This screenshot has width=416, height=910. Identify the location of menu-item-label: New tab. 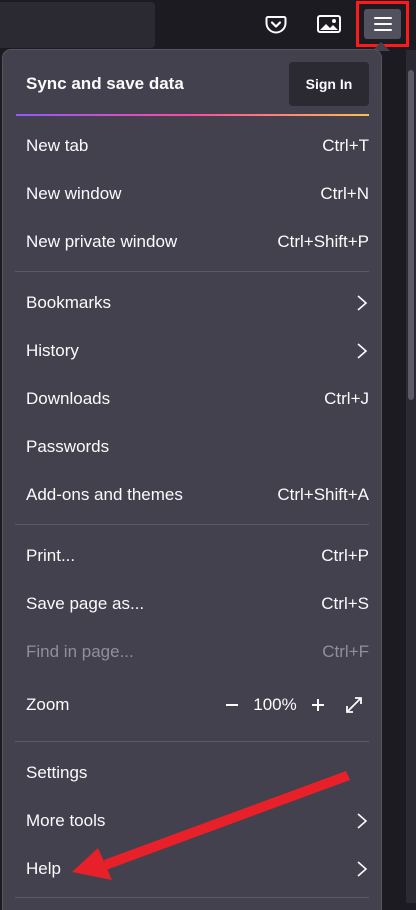
(57, 145).